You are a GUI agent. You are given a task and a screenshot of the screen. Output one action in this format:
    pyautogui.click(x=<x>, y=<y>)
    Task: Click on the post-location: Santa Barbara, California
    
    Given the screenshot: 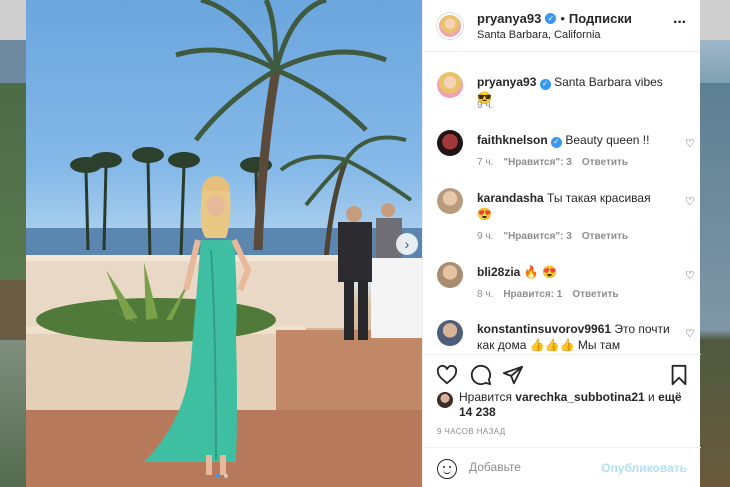 What is the action you would take?
    pyautogui.click(x=539, y=35)
    